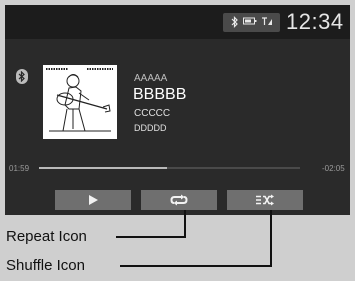  I want to click on progress-fill, so click(103, 168).